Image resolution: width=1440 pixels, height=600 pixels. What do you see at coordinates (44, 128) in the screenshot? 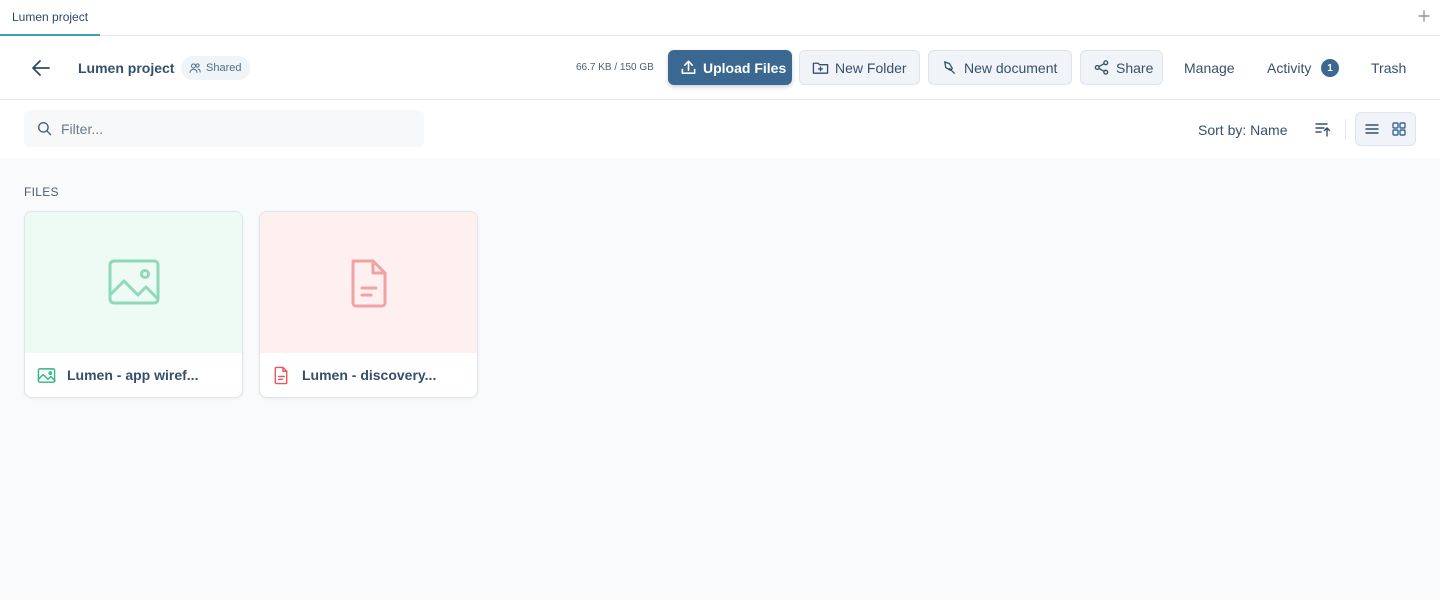
I see `search-icon` at bounding box center [44, 128].